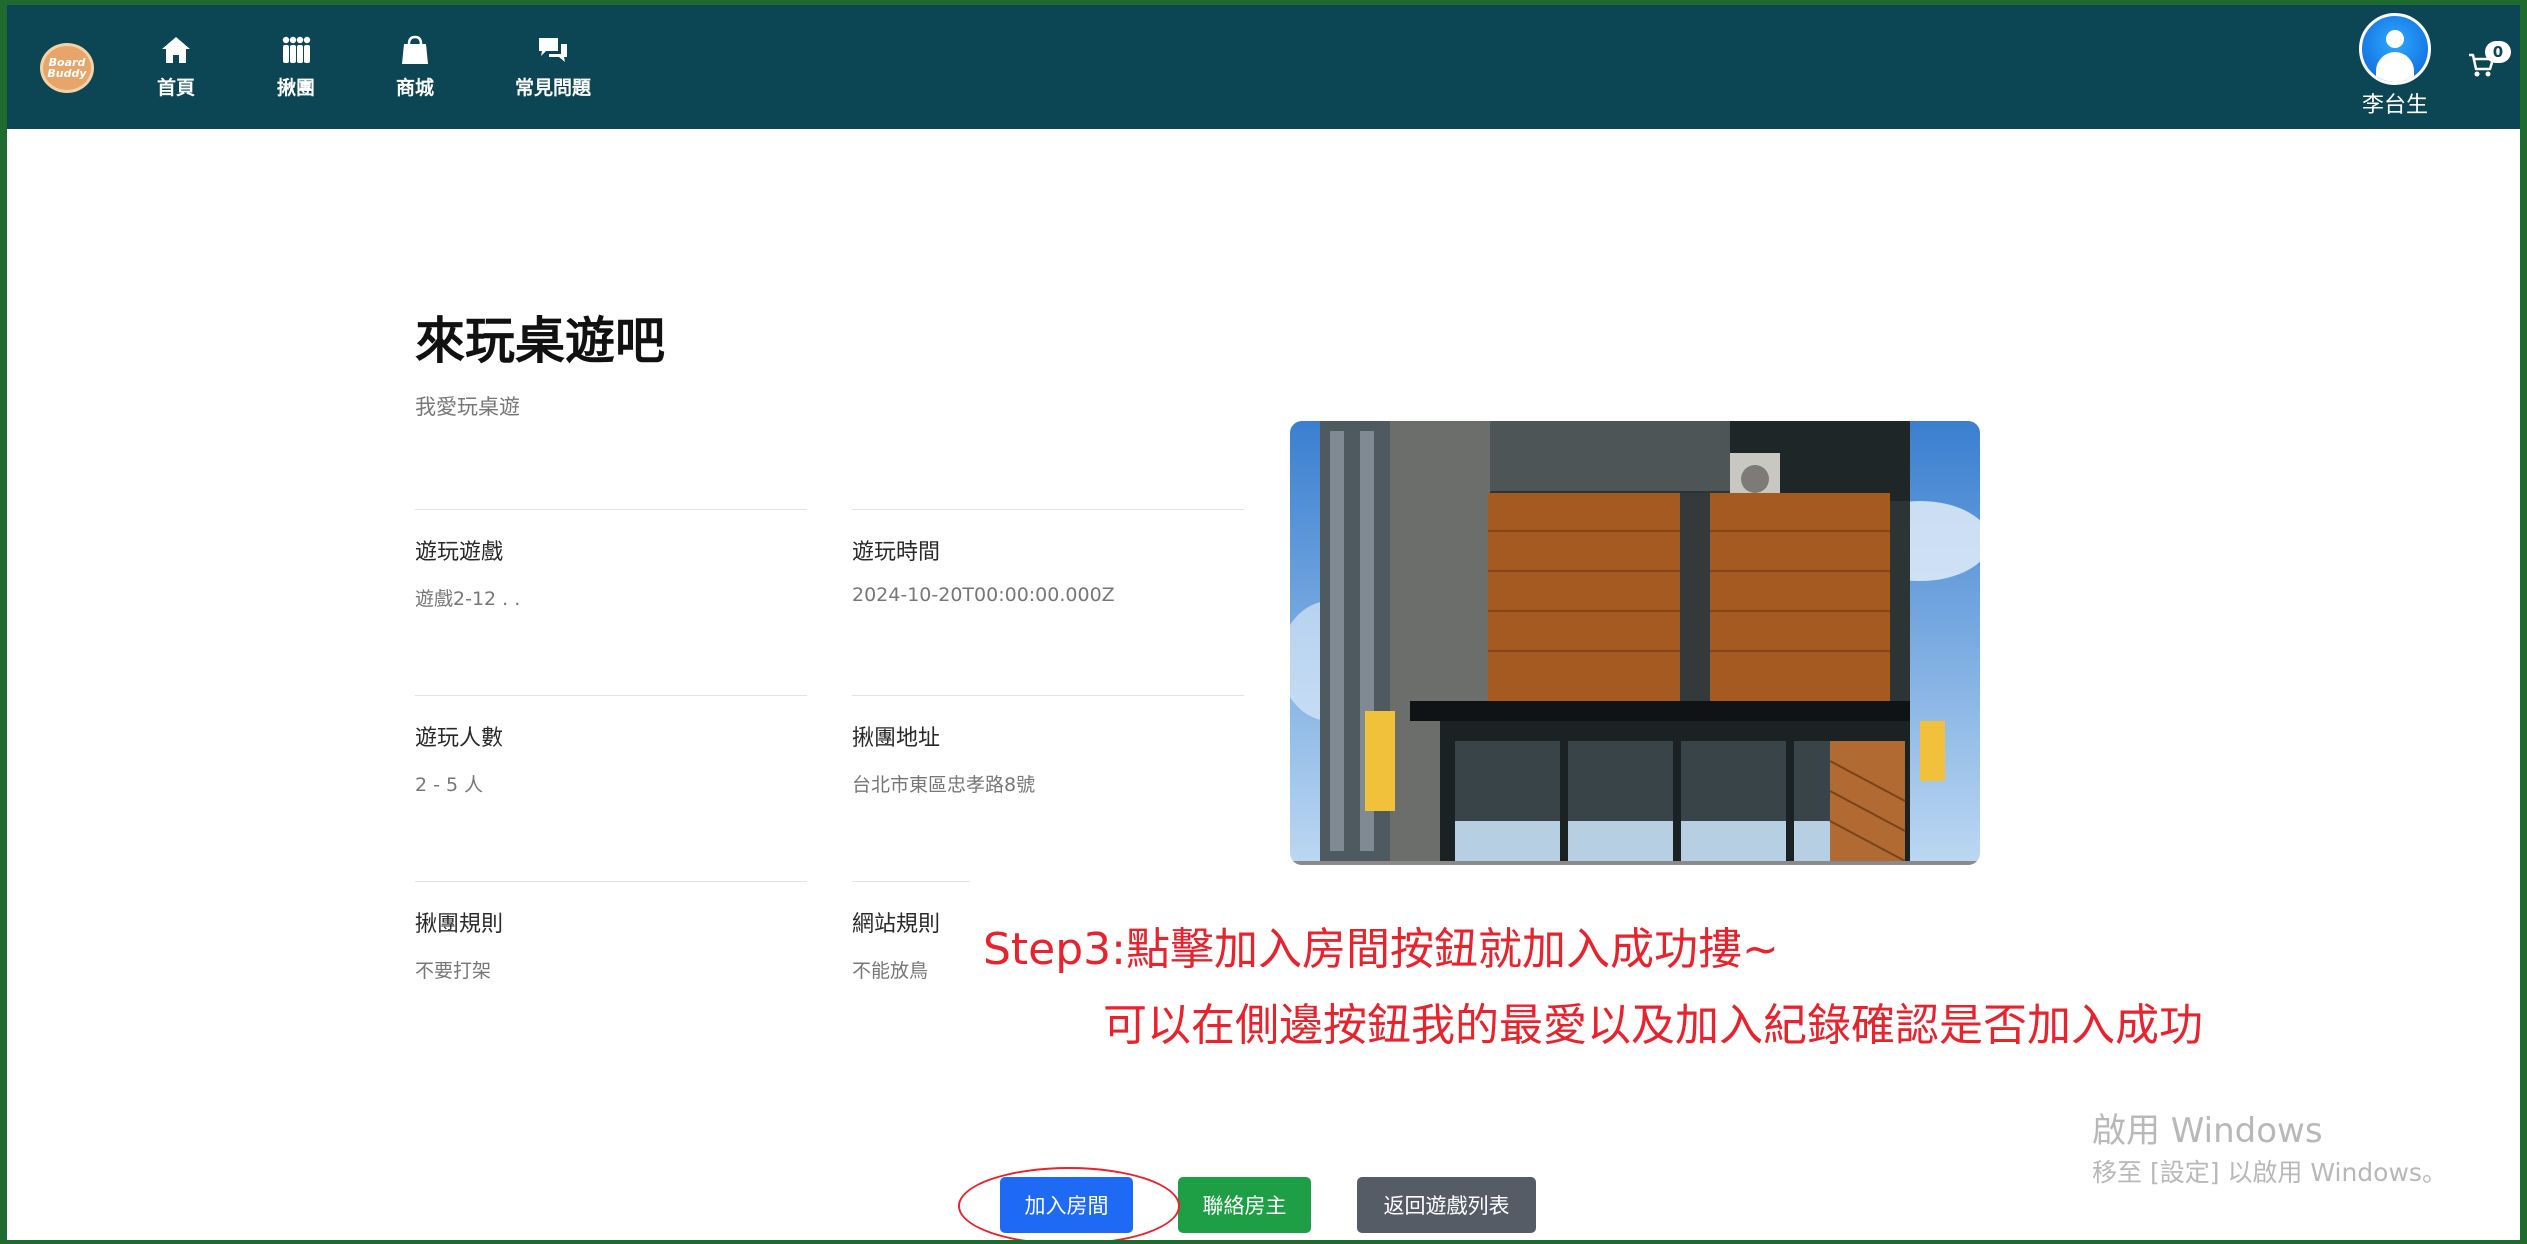 The width and height of the screenshot is (2527, 1244). I want to click on field-group-rules: 揪團規則 不要打架, so click(611, 932).